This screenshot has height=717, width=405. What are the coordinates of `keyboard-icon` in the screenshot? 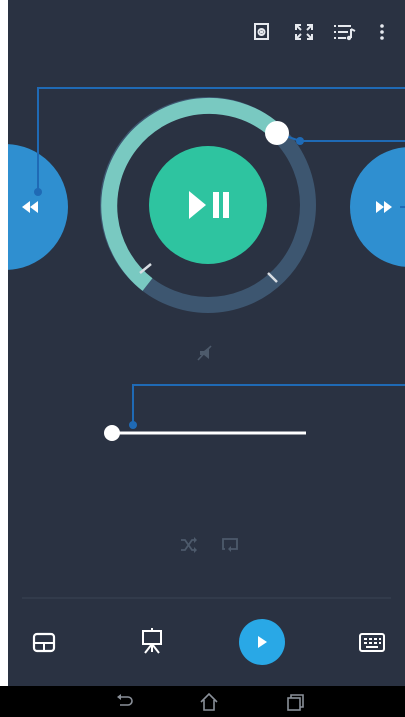 It's located at (372, 642).